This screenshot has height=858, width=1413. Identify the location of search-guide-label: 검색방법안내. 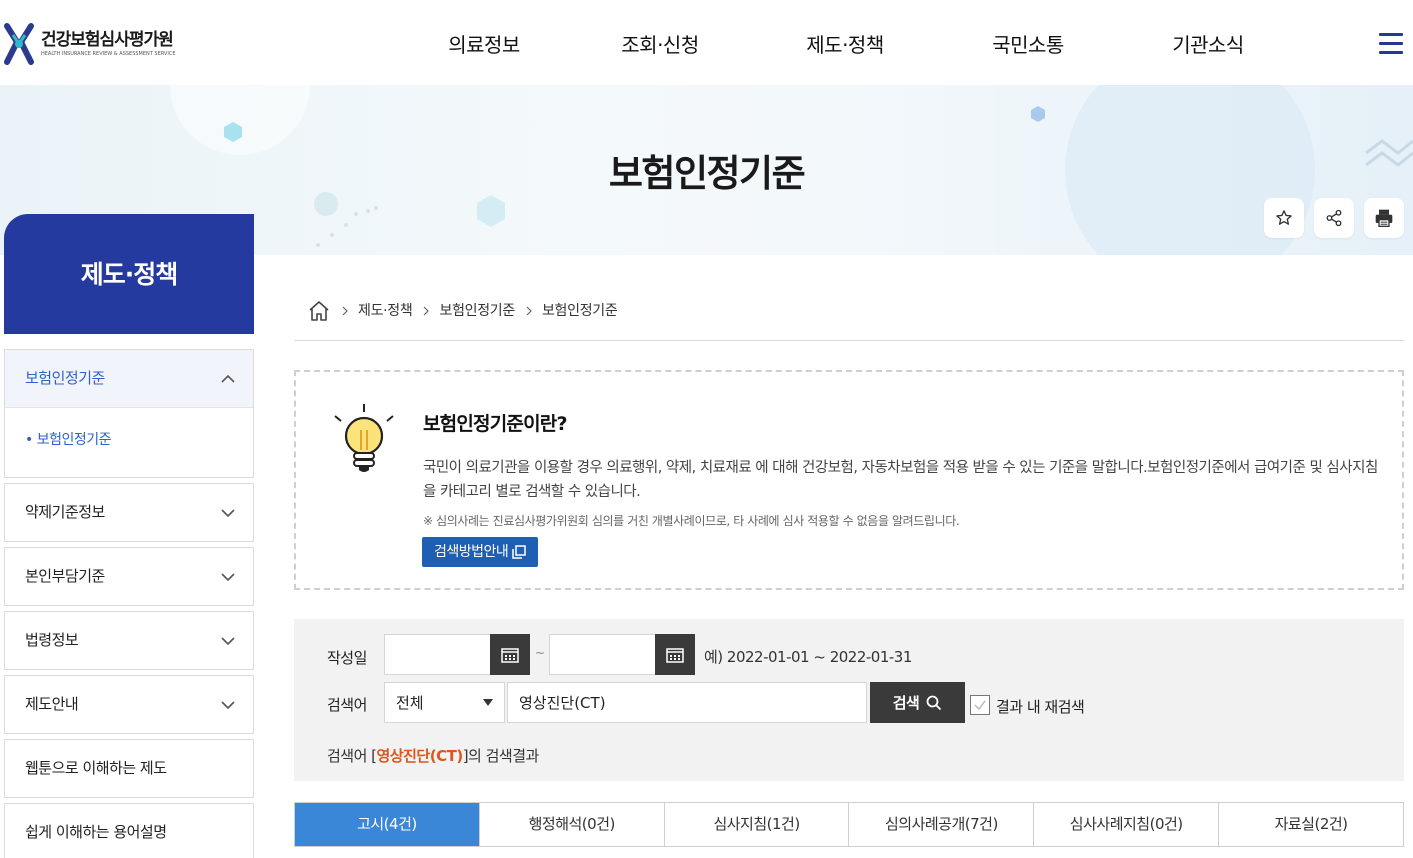
(471, 552).